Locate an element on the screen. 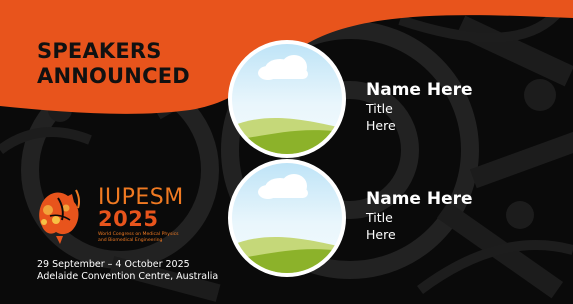 This screenshot has width=573, height=304. event-venue: Adelaide Convention Centre, Australia is located at coordinates (128, 276).